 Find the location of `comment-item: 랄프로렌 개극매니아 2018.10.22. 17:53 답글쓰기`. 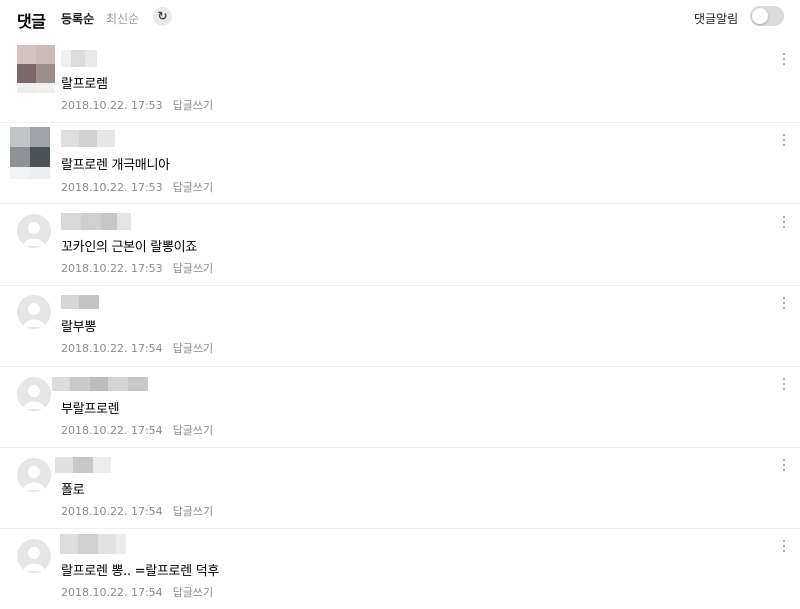

comment-item: 랄프로렌 개극매니아 2018.10.22. 17:53 답글쓰기 is located at coordinates (400, 163).